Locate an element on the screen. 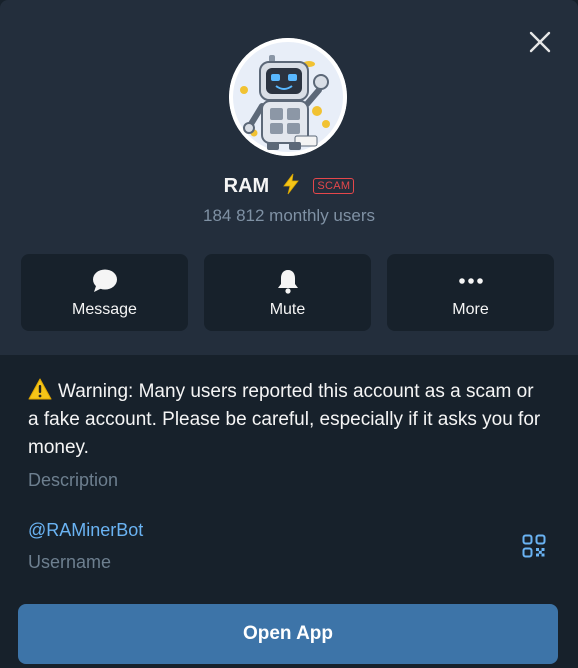 This screenshot has width=578, height=668. profile-name-row: RAM SCAM is located at coordinates (289, 186).